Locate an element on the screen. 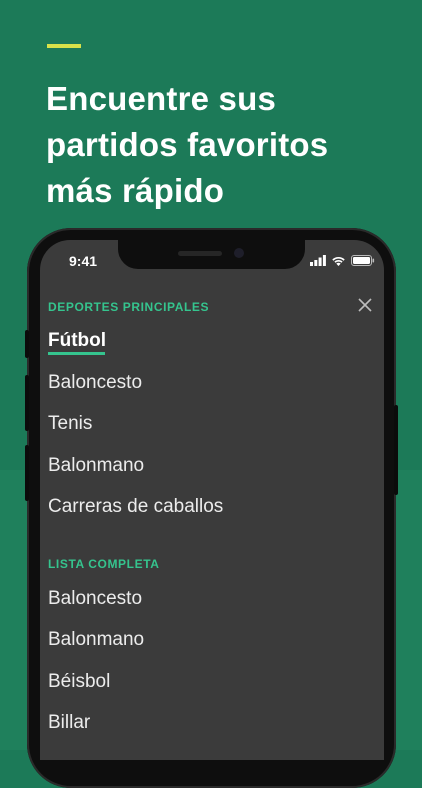  headline-line-1: Encuentre sus is located at coordinates (161, 98).